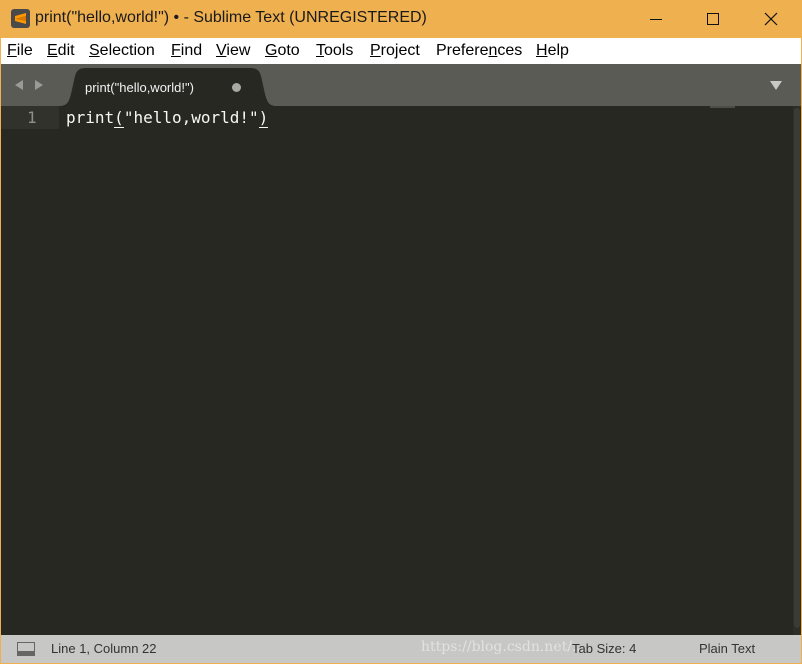 This screenshot has height=664, width=802. Describe the element at coordinates (61, 51) in the screenshot. I see `menu-edit: Edit` at that location.